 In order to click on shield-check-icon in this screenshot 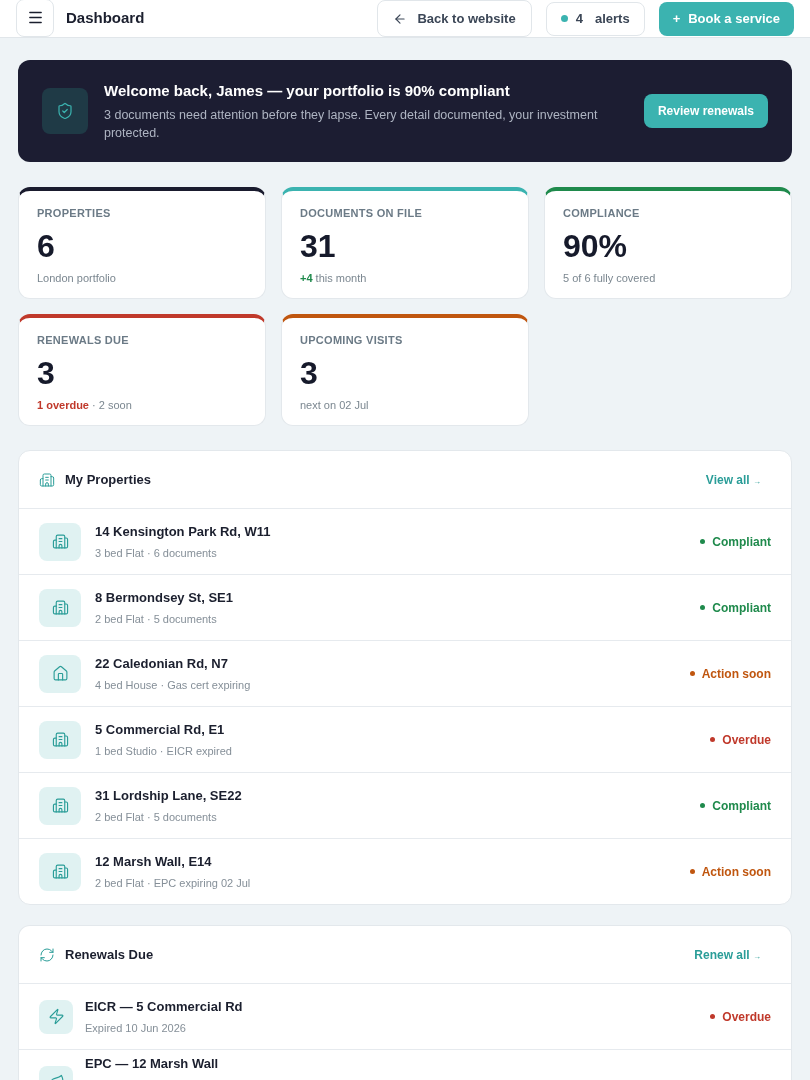, I will do `click(65, 111)`.